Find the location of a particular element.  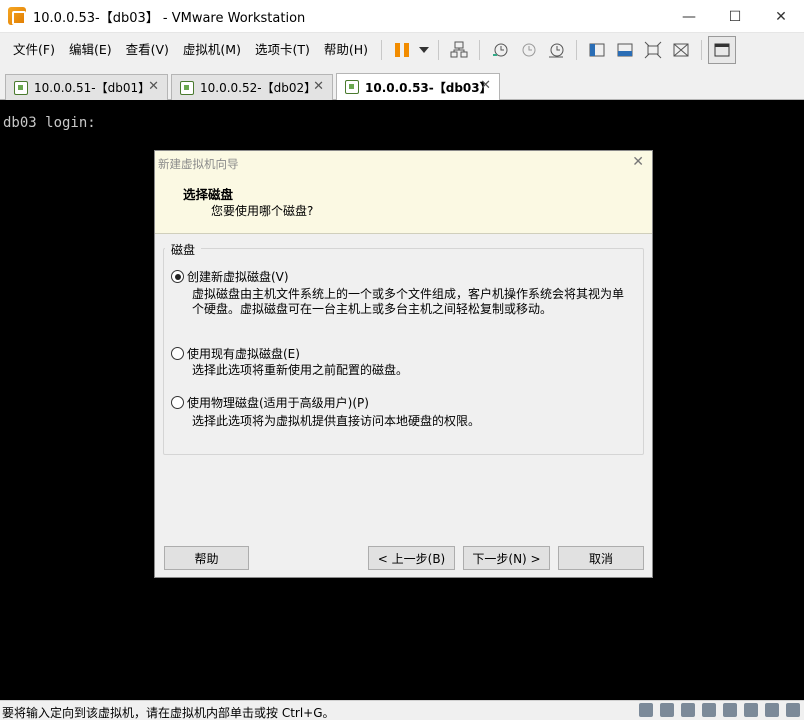

fullscreen-icon is located at coordinates (653, 49).